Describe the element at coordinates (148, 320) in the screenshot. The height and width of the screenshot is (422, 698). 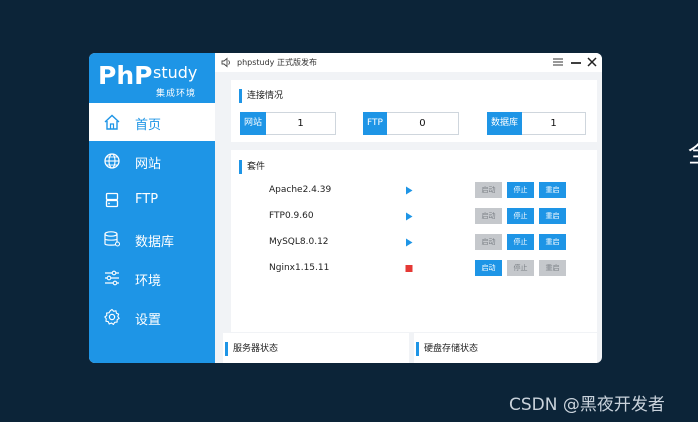
I see `sidebar-item-label: 设置` at that location.